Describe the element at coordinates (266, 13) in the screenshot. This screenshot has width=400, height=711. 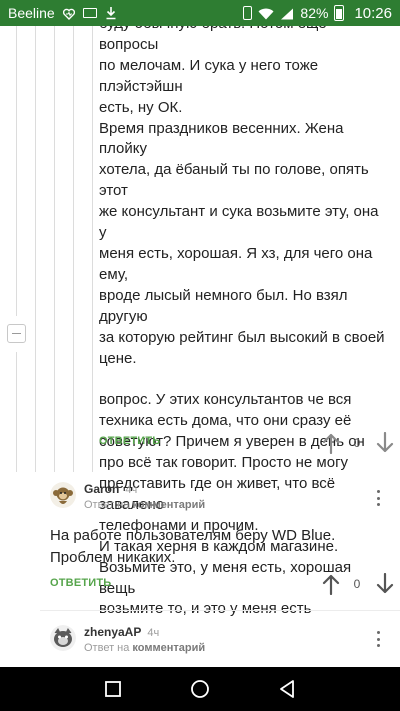
I see `wifi-icon` at that location.